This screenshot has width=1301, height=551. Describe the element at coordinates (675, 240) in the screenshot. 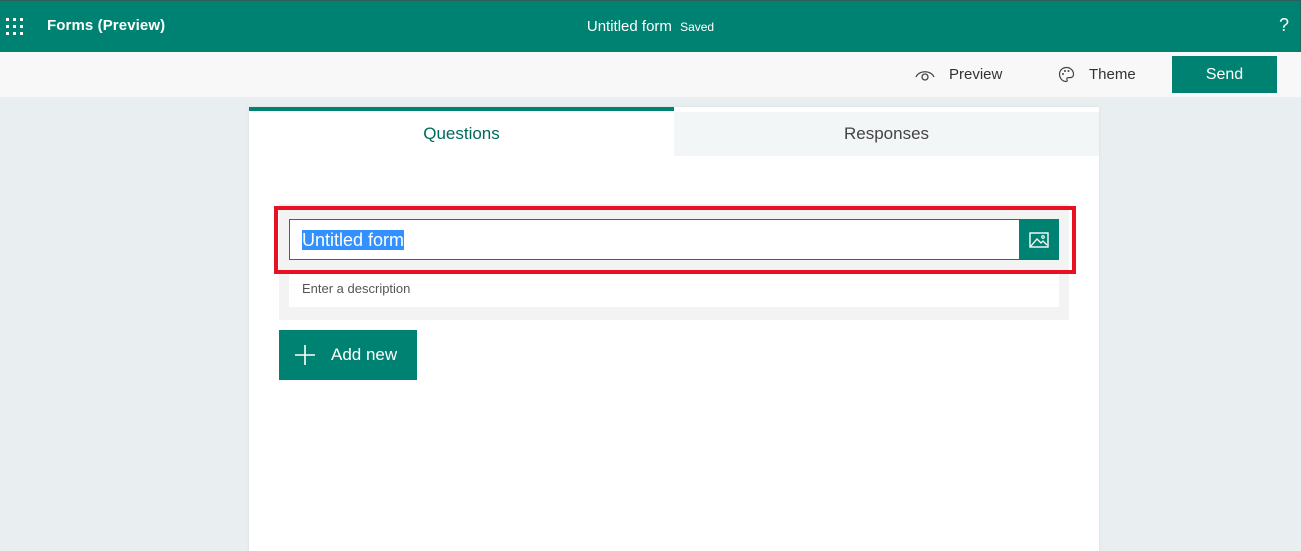

I see `highlight-annotation` at that location.